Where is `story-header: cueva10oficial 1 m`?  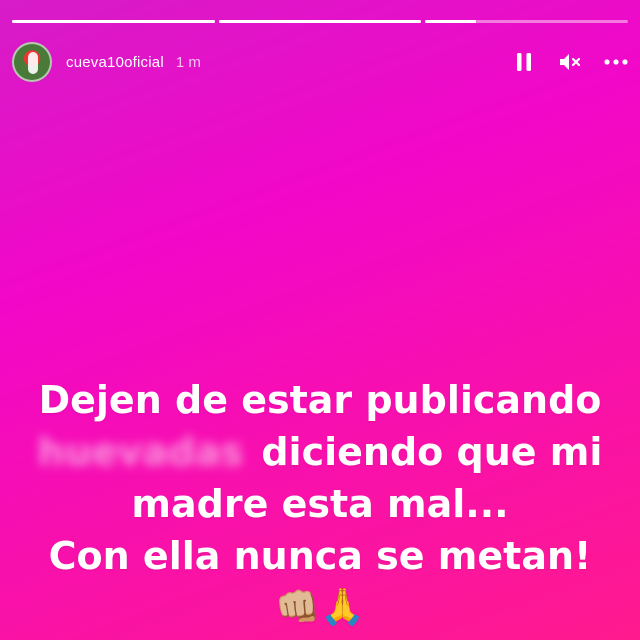 story-header: cueva10oficial 1 m is located at coordinates (320, 62).